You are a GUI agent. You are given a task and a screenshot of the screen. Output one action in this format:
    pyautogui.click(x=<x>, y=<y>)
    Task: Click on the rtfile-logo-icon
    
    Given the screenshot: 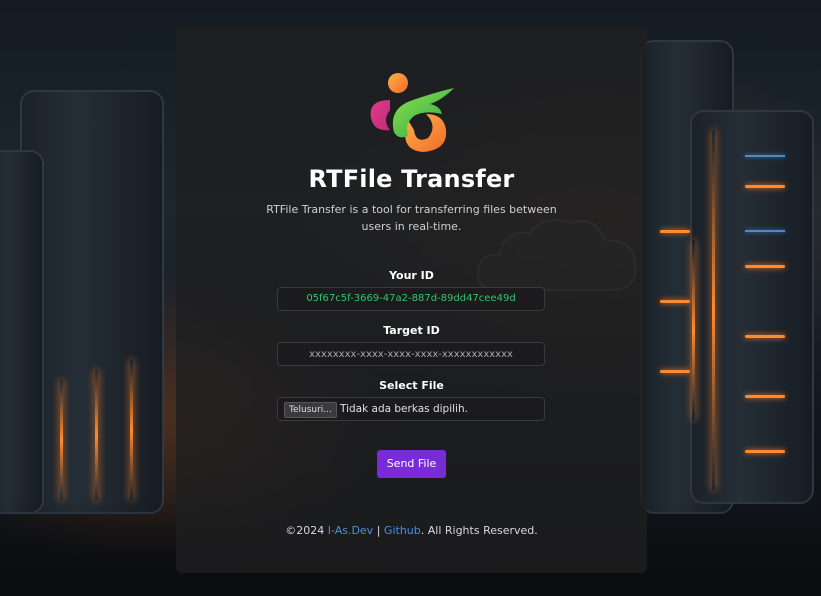 What is the action you would take?
    pyautogui.click(x=412, y=112)
    